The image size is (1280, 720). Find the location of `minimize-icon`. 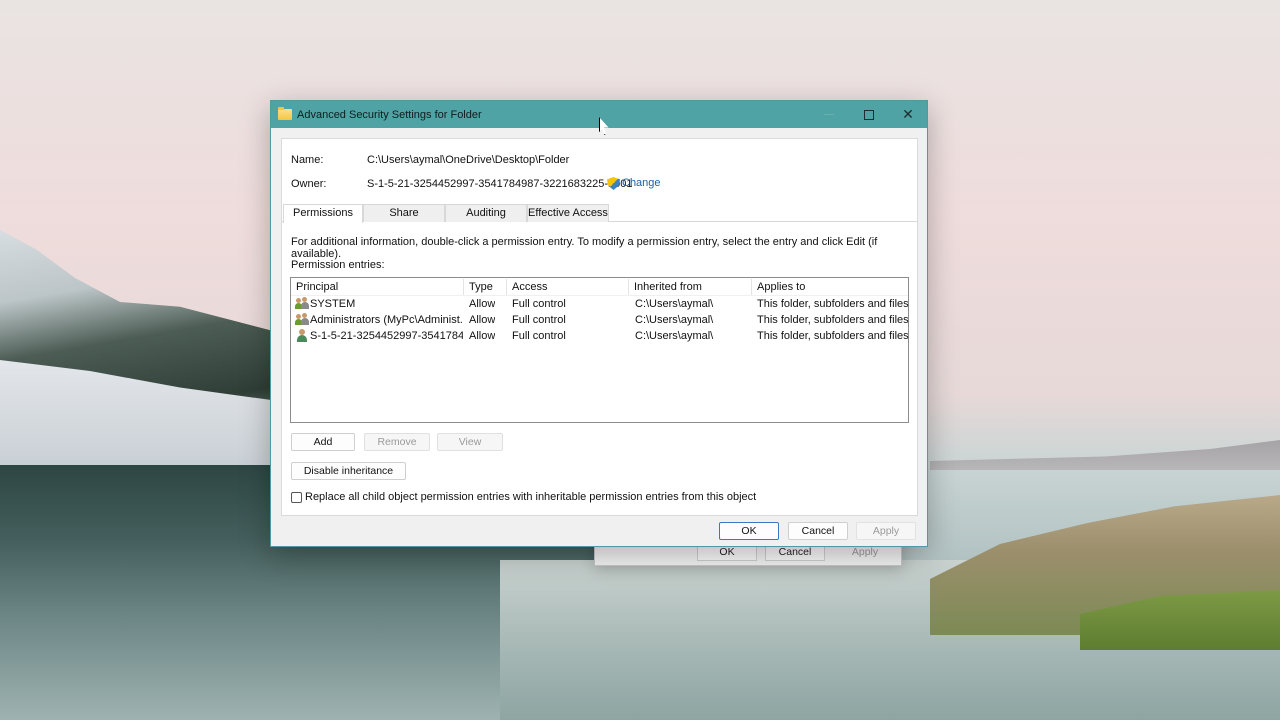

minimize-icon is located at coordinates (829, 114).